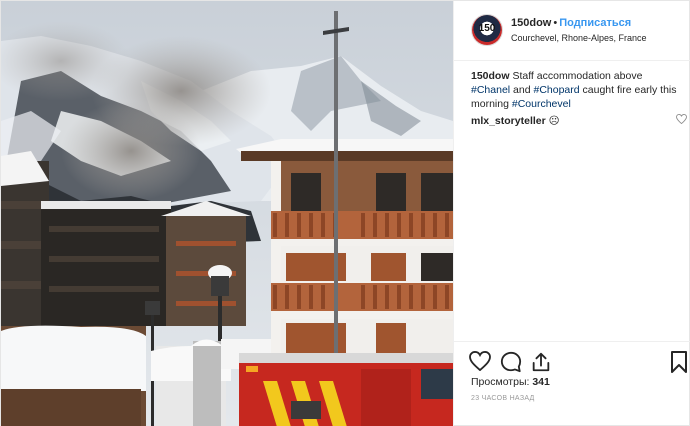  What do you see at coordinates (556, 90) in the screenshot?
I see `hashtag-chopard: #Chopard` at bounding box center [556, 90].